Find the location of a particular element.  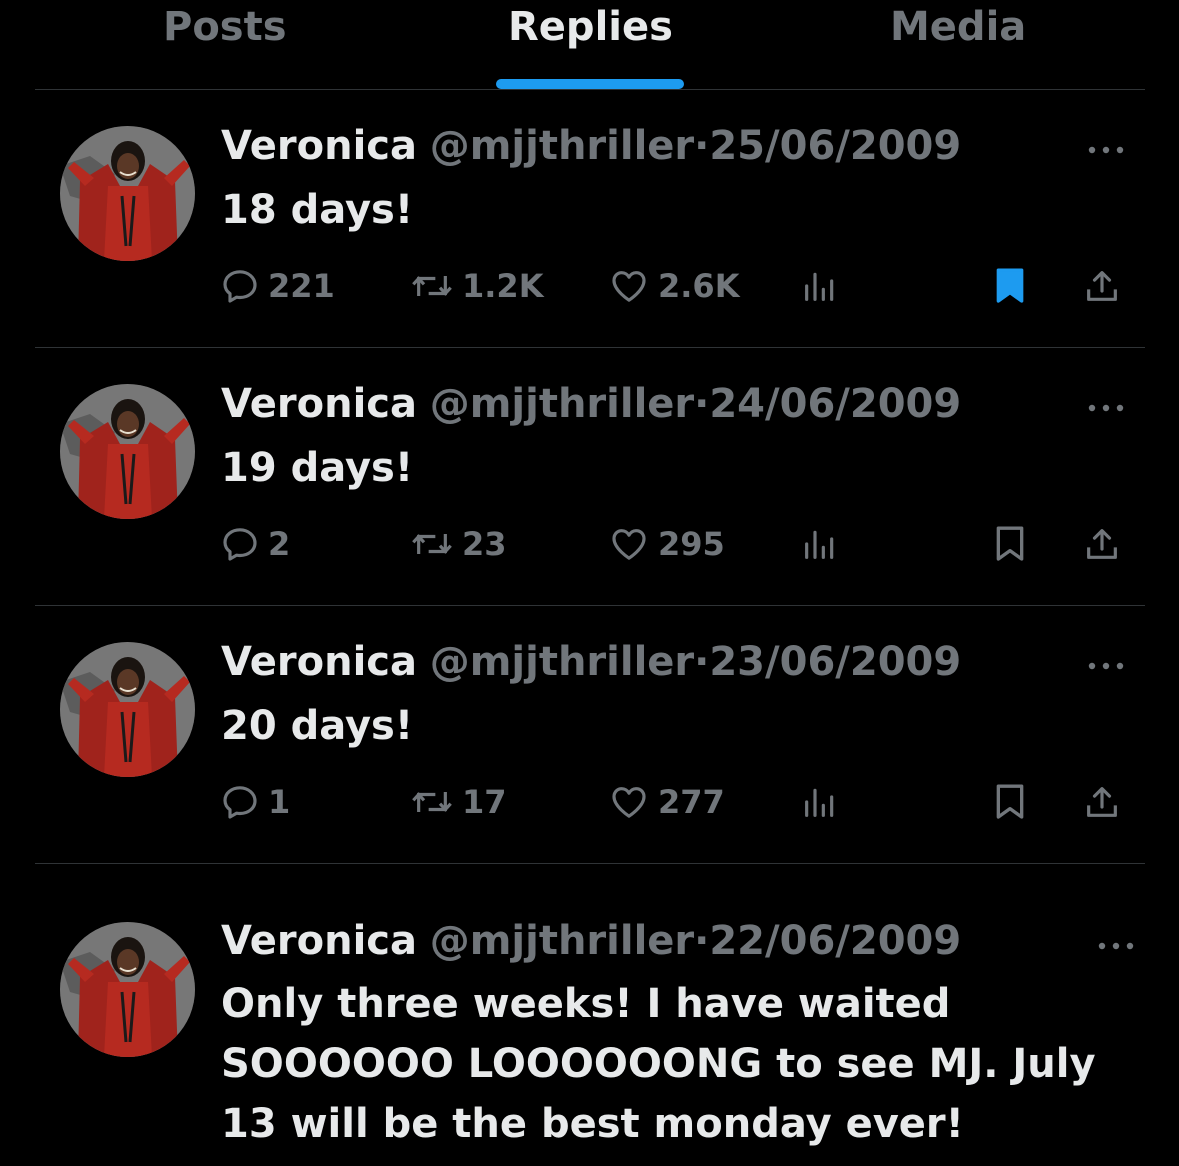

retweet-button: 1.2K is located at coordinates (476, 286).